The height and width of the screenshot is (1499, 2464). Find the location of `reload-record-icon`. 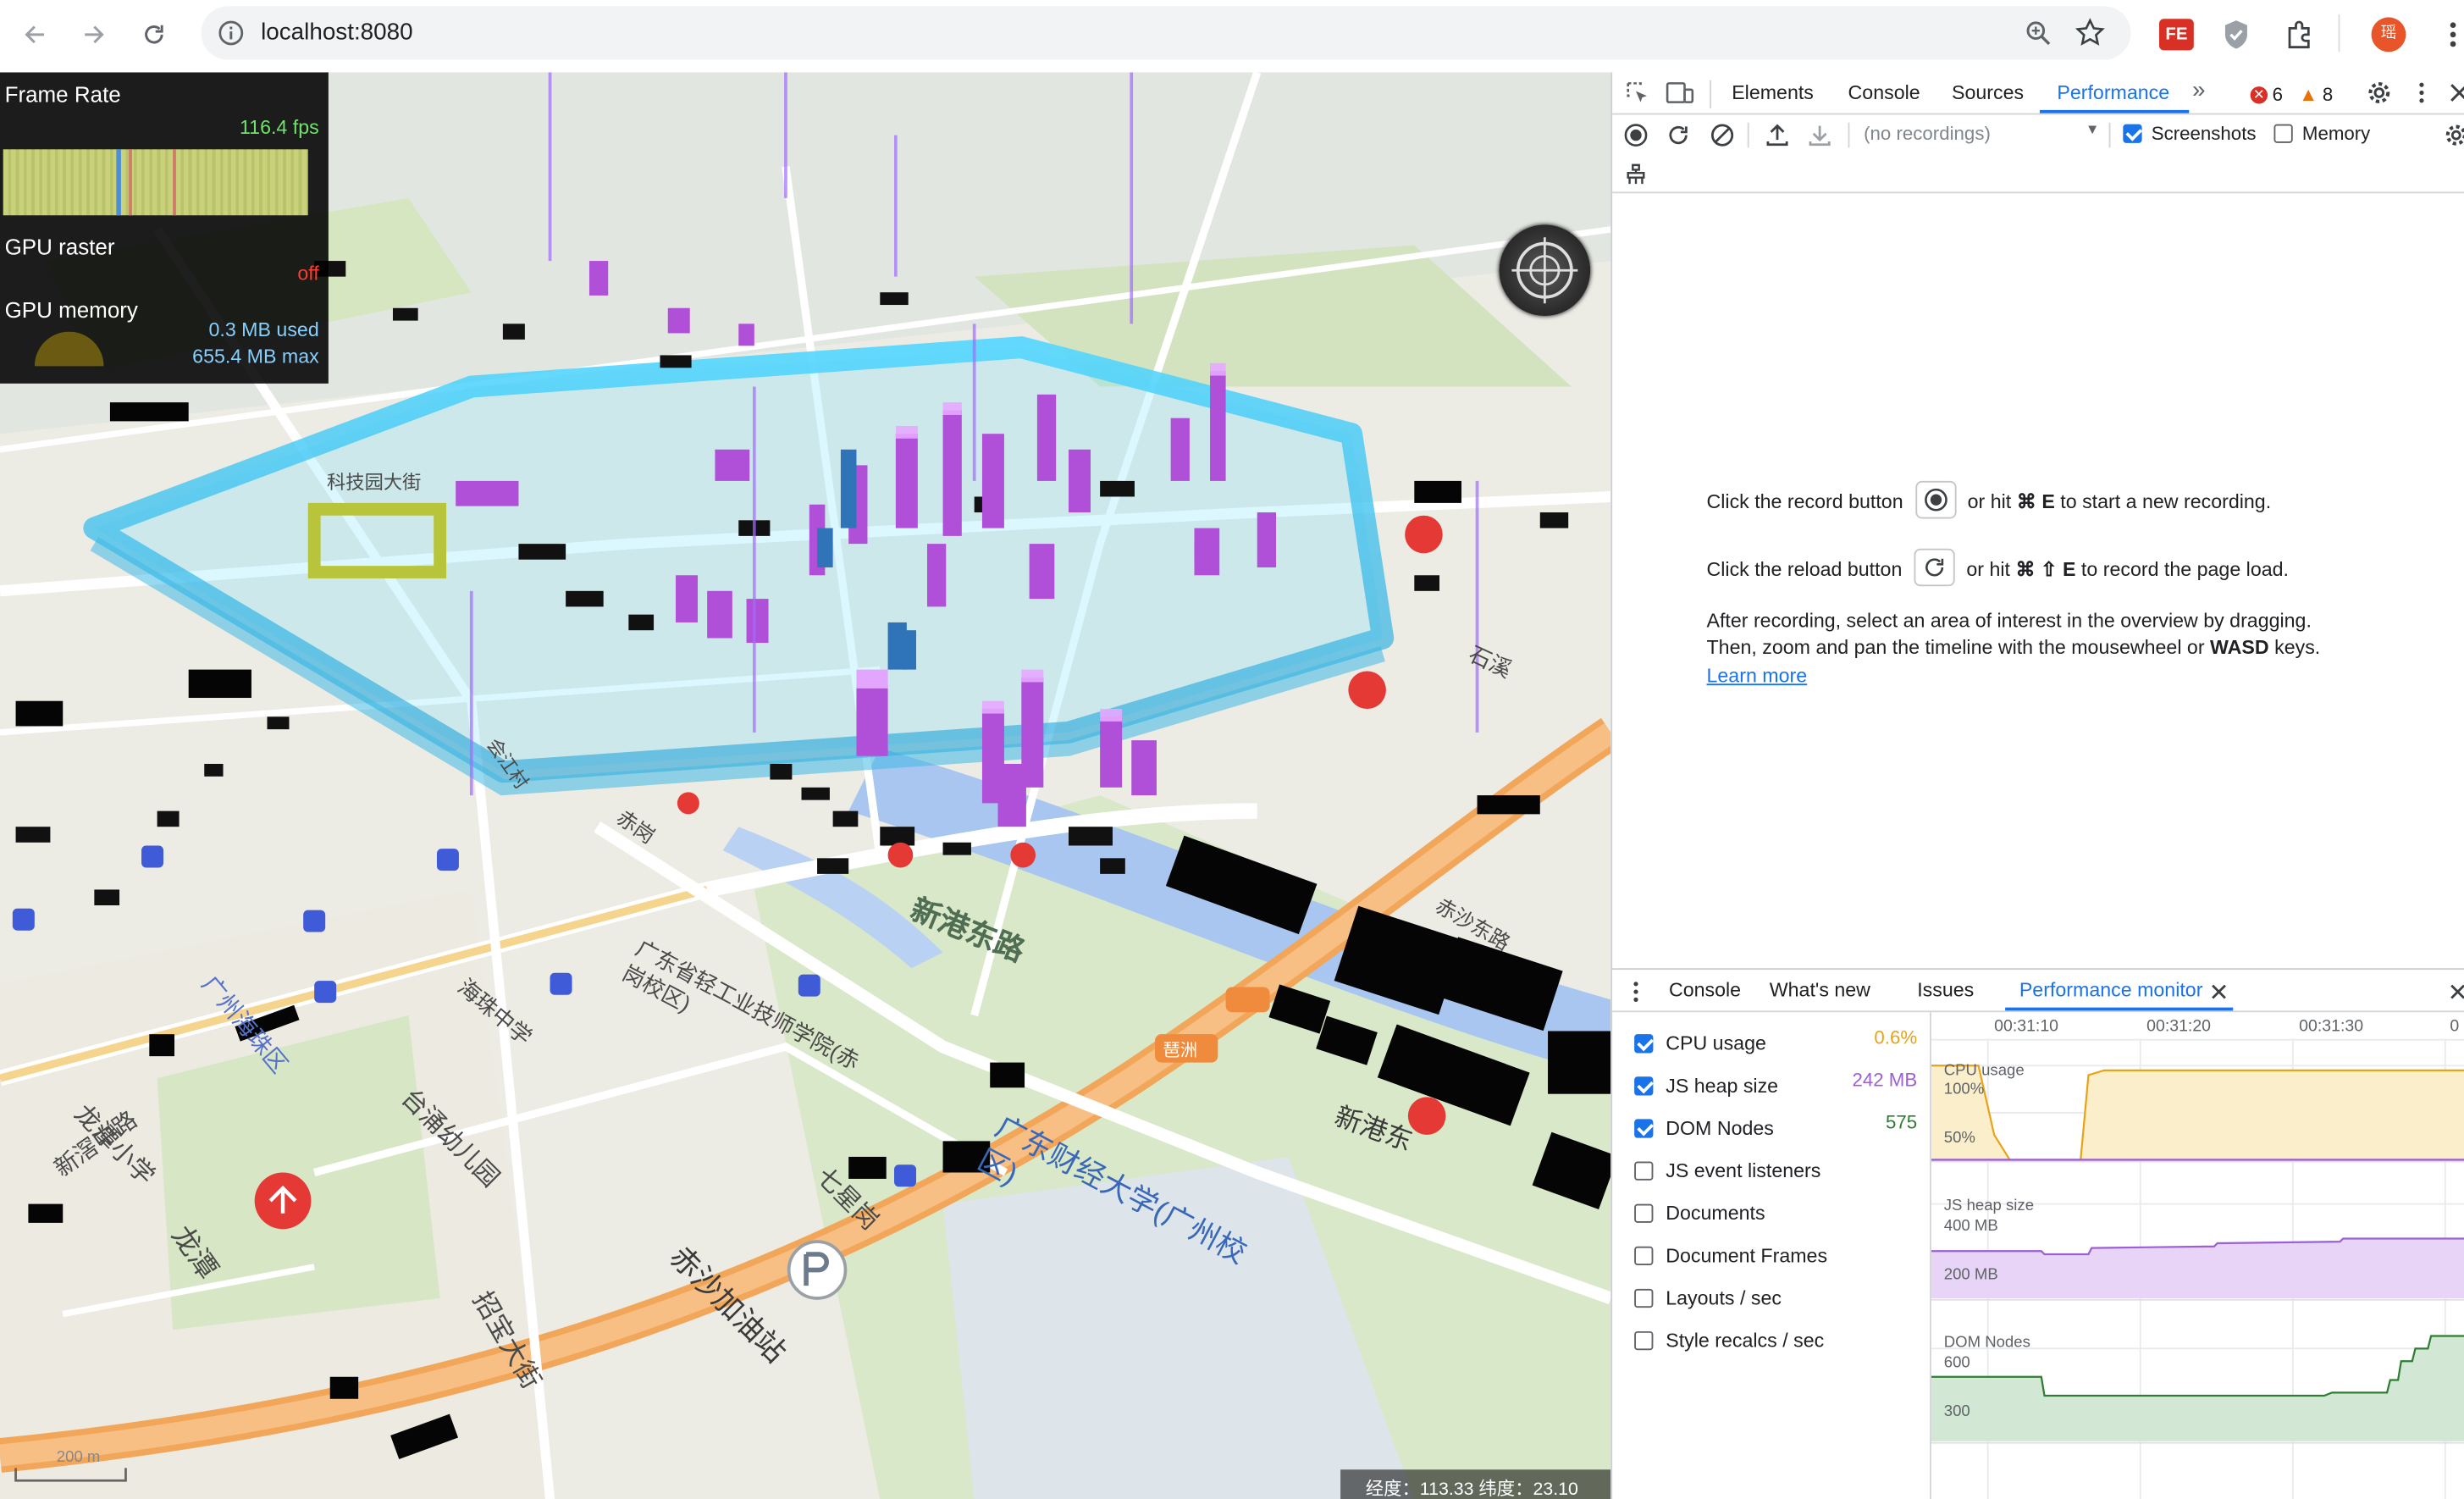

reload-record-icon is located at coordinates (1678, 135).